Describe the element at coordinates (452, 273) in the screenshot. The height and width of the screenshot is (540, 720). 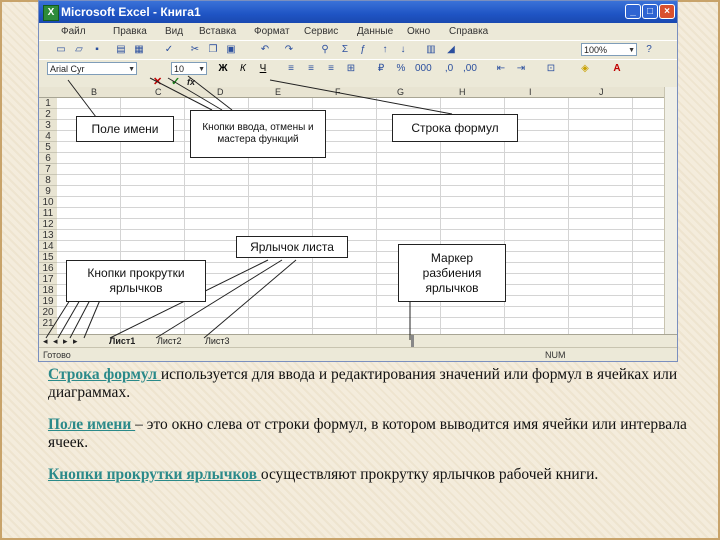
I see `callout-split-marker: Маркер разбиения ярлычков` at that location.